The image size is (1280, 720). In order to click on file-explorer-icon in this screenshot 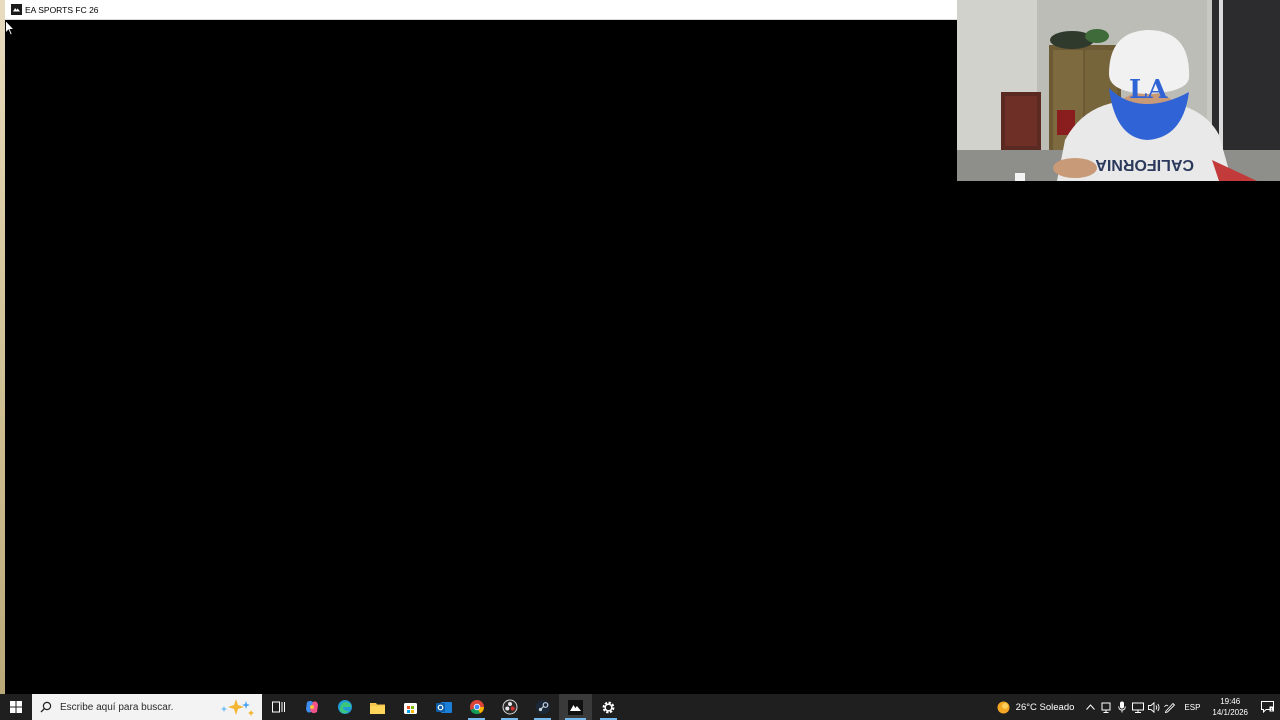, I will do `click(377, 708)`.